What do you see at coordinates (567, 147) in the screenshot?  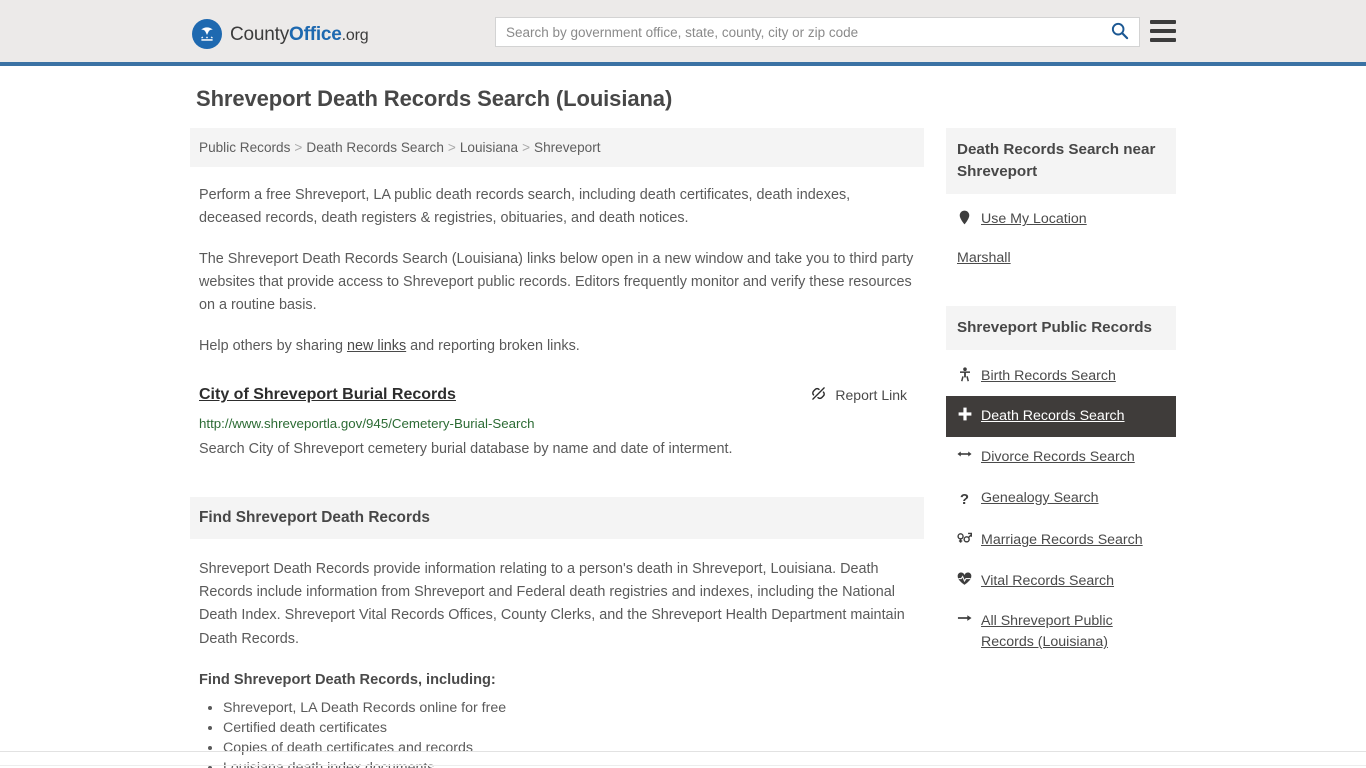 I see `breadcrumb-item-shreveport: Shreveport` at bounding box center [567, 147].